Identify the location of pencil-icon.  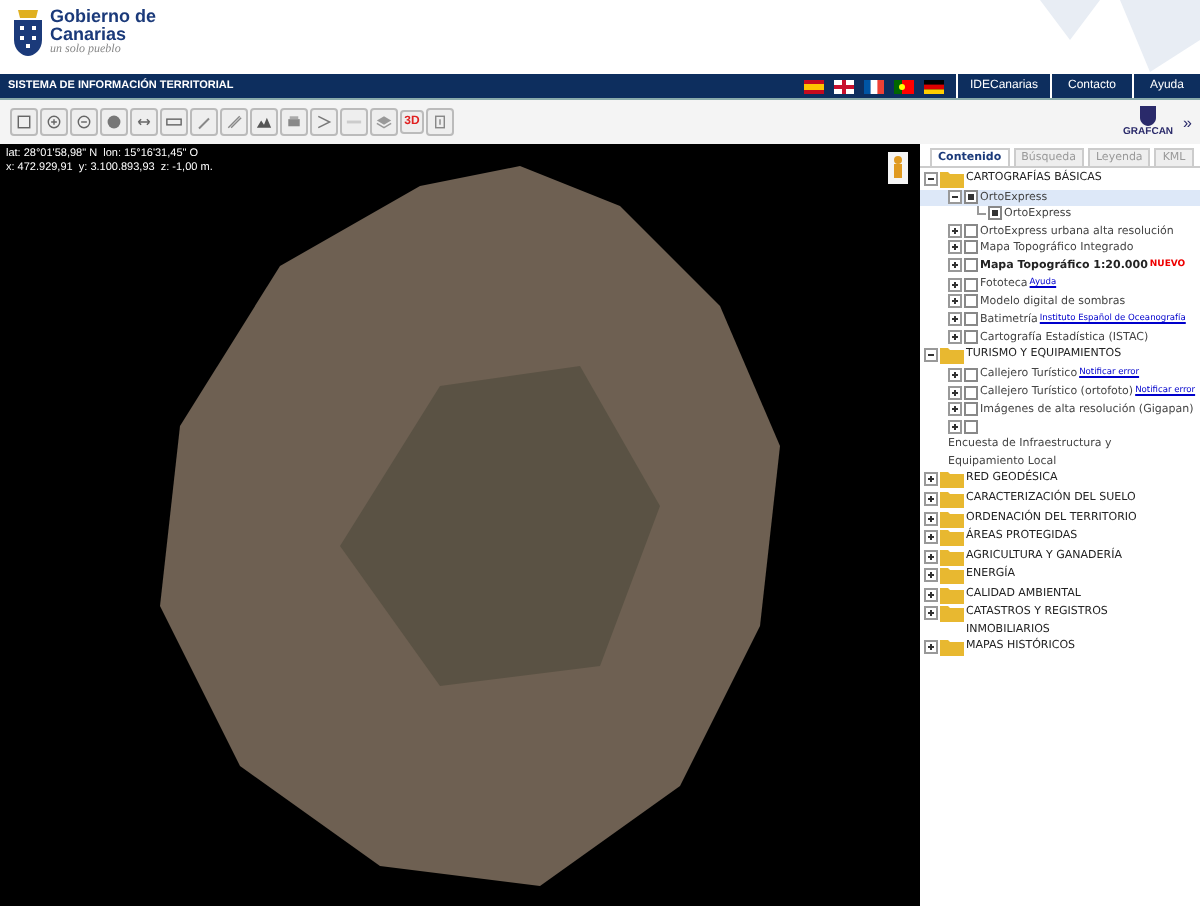
(204, 122).